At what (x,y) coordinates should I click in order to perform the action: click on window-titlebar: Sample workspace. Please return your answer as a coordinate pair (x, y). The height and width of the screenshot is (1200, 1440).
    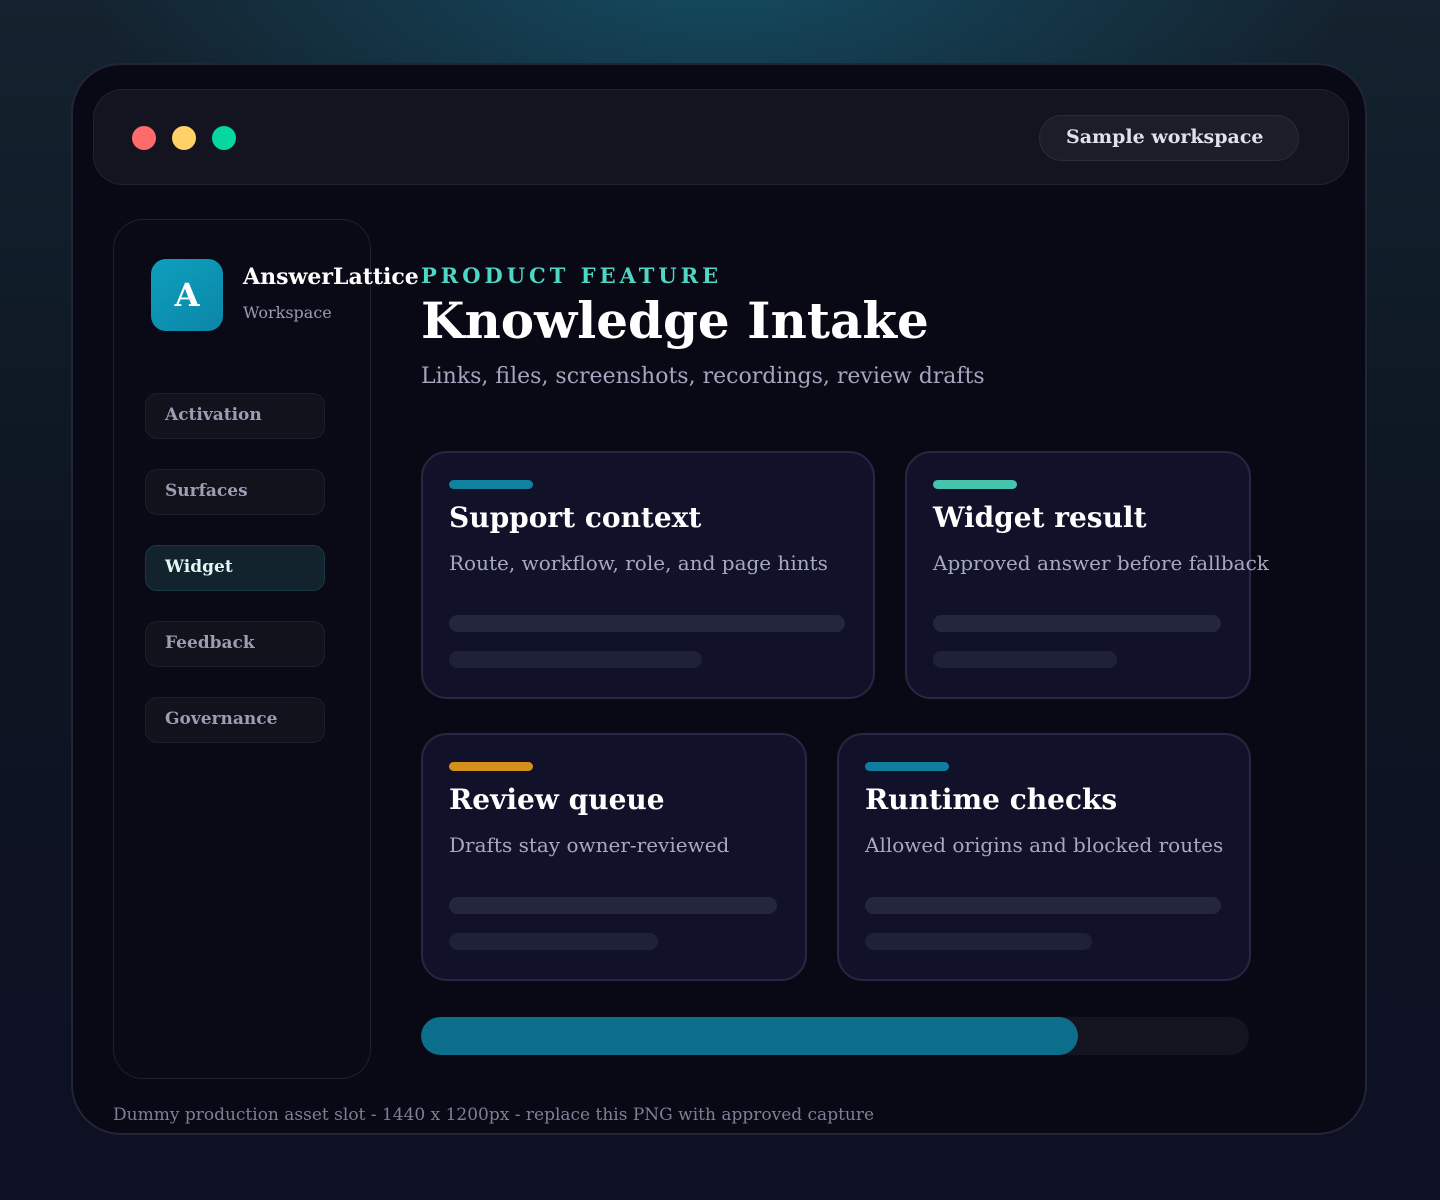
    Looking at the image, I should click on (721, 137).